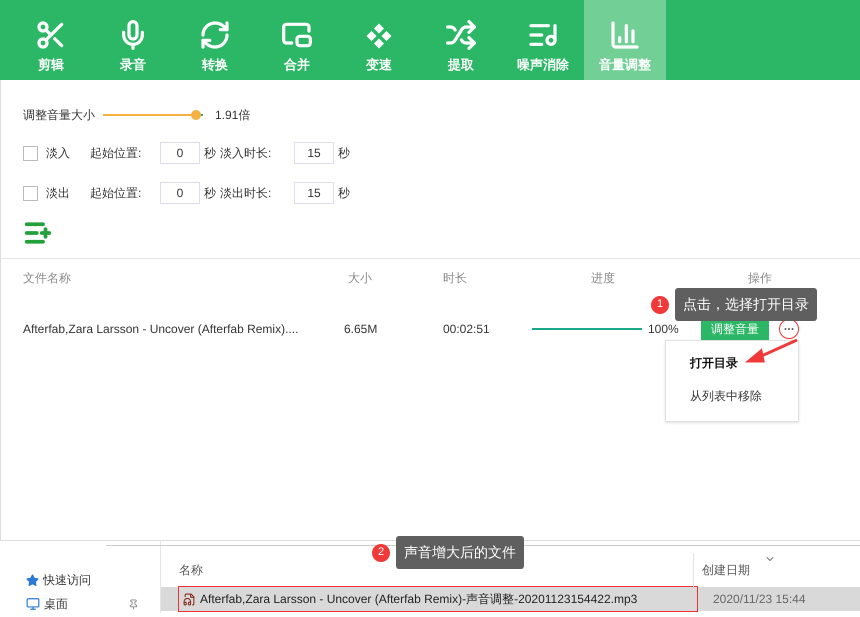  I want to click on refresh-icon, so click(215, 34).